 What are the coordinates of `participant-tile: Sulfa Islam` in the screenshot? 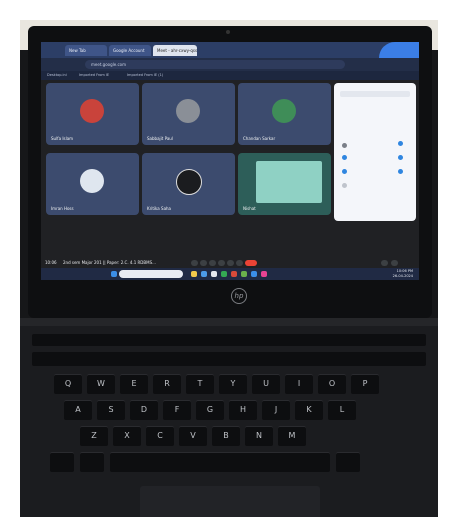 It's located at (92, 114).